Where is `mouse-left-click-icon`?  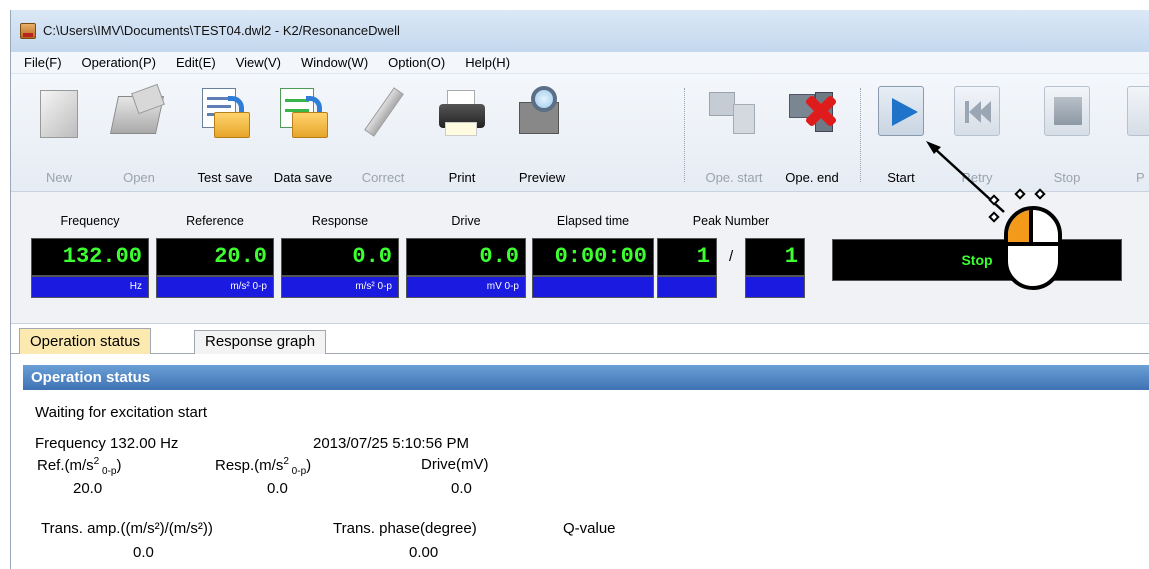 mouse-left-click-icon is located at coordinates (1033, 248).